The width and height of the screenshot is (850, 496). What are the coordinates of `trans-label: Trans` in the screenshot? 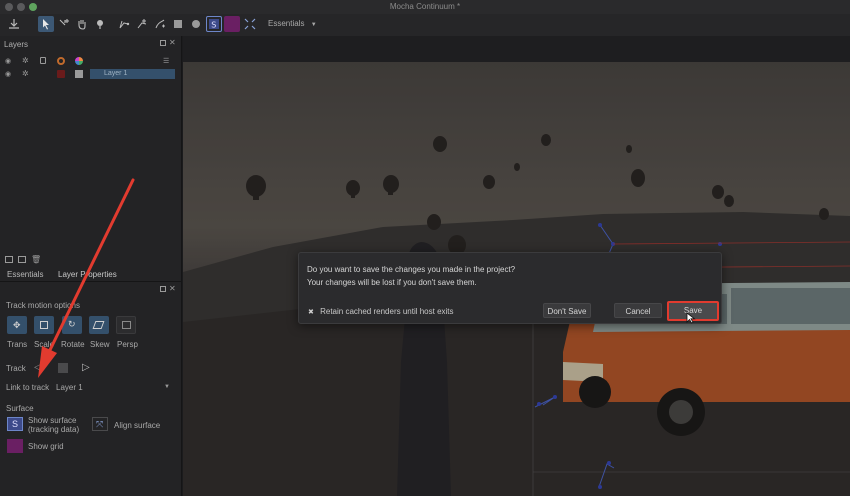 It's located at (17, 344).